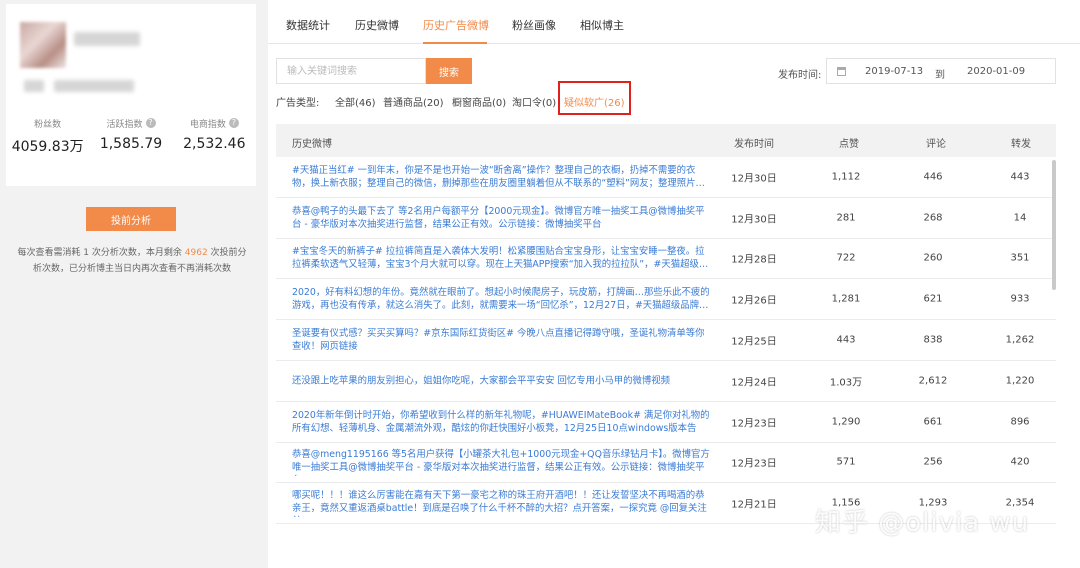 The width and height of the screenshot is (1080, 568). What do you see at coordinates (214, 144) in the screenshot?
I see `stat-value: 2,532.46` at bounding box center [214, 144].